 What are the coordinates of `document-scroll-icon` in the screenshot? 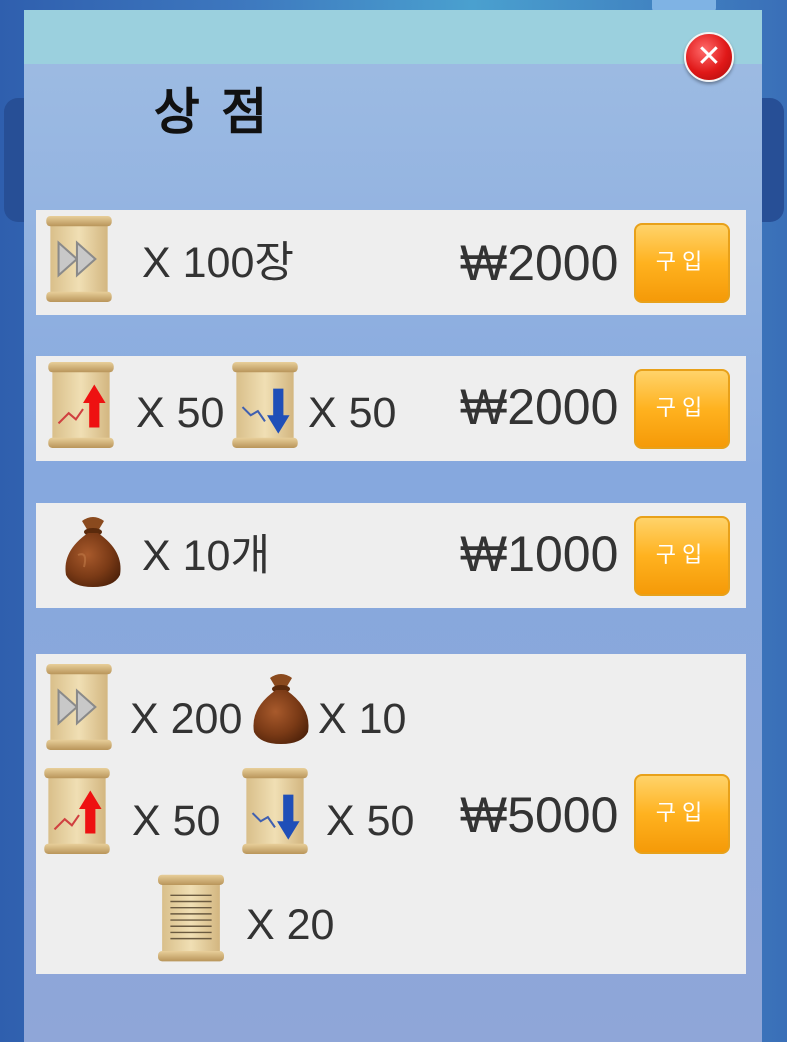 It's located at (191, 918).